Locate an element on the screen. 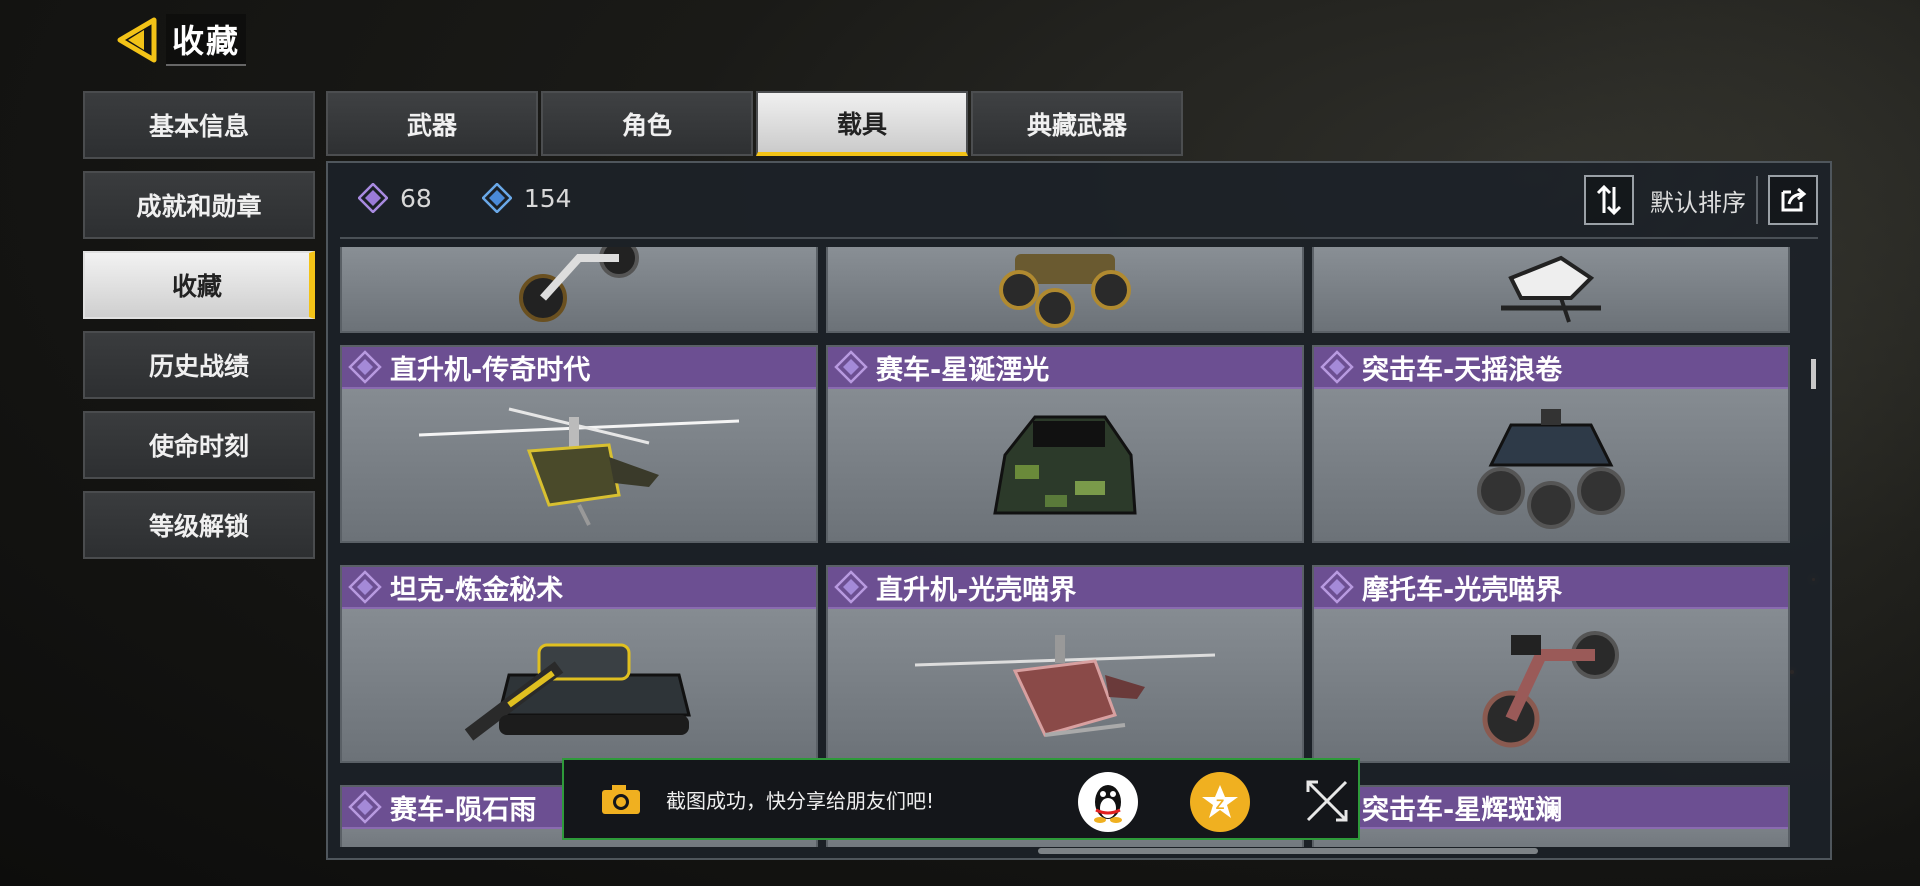 This screenshot has height=886, width=1920. blue-gem-icon is located at coordinates (496, 198).